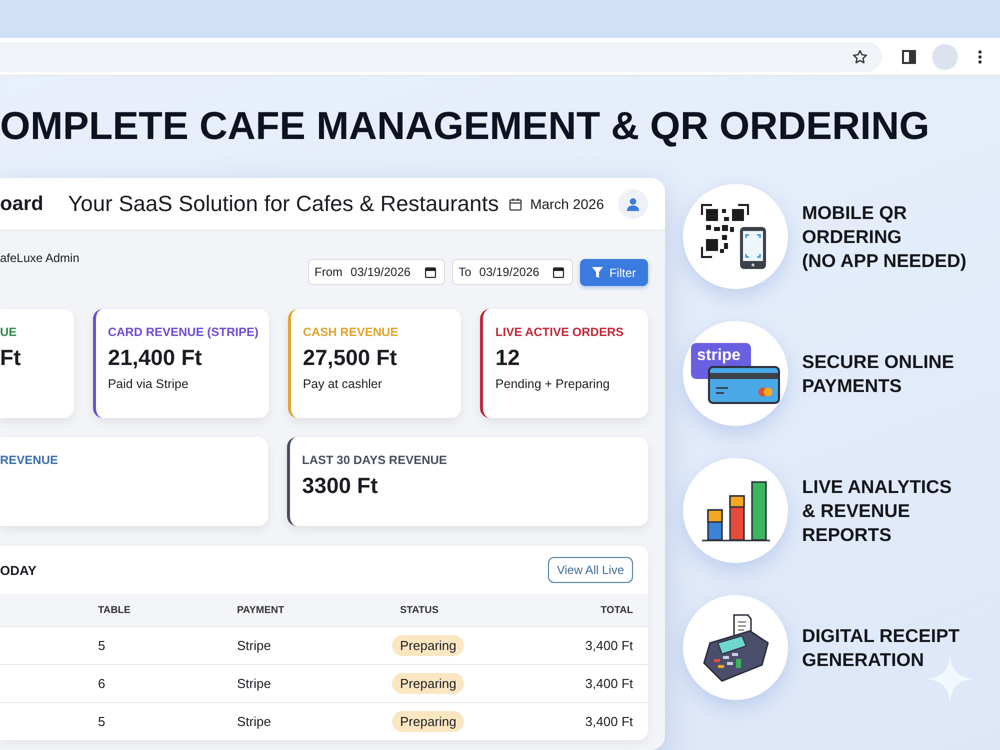  I want to click on table-cell-text: 6, so click(102, 683).